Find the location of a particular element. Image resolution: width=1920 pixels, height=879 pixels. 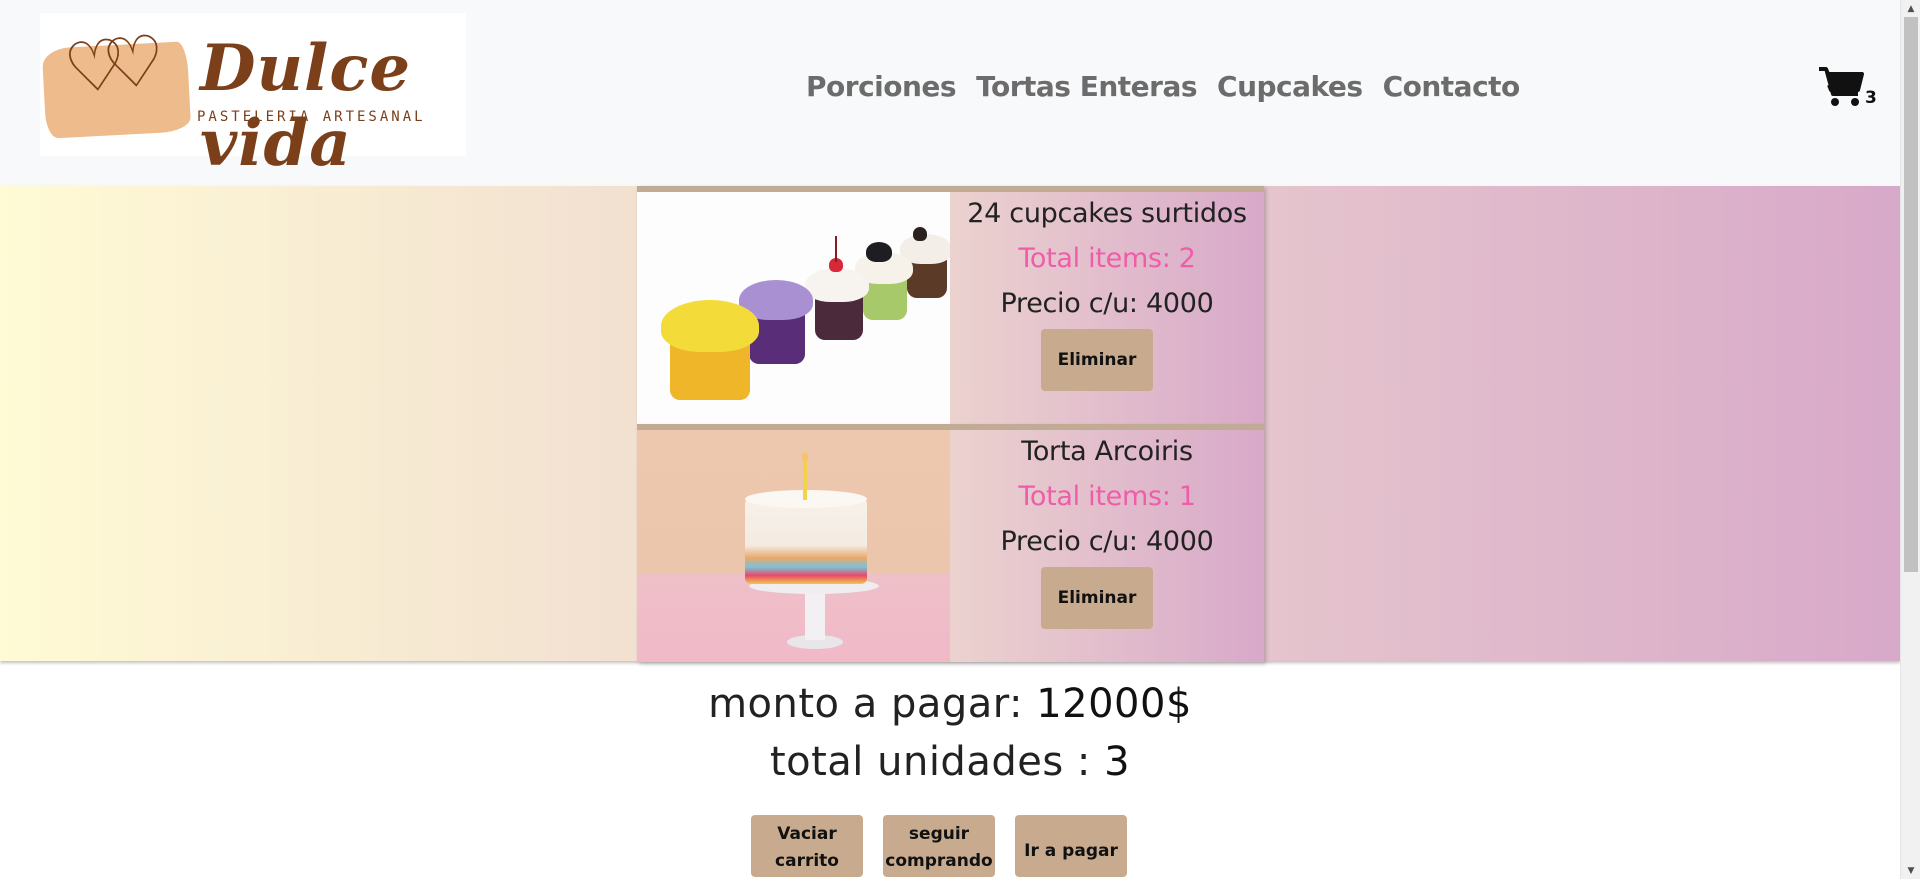

hearts-icon: ♡♡ is located at coordinates (102, 66).